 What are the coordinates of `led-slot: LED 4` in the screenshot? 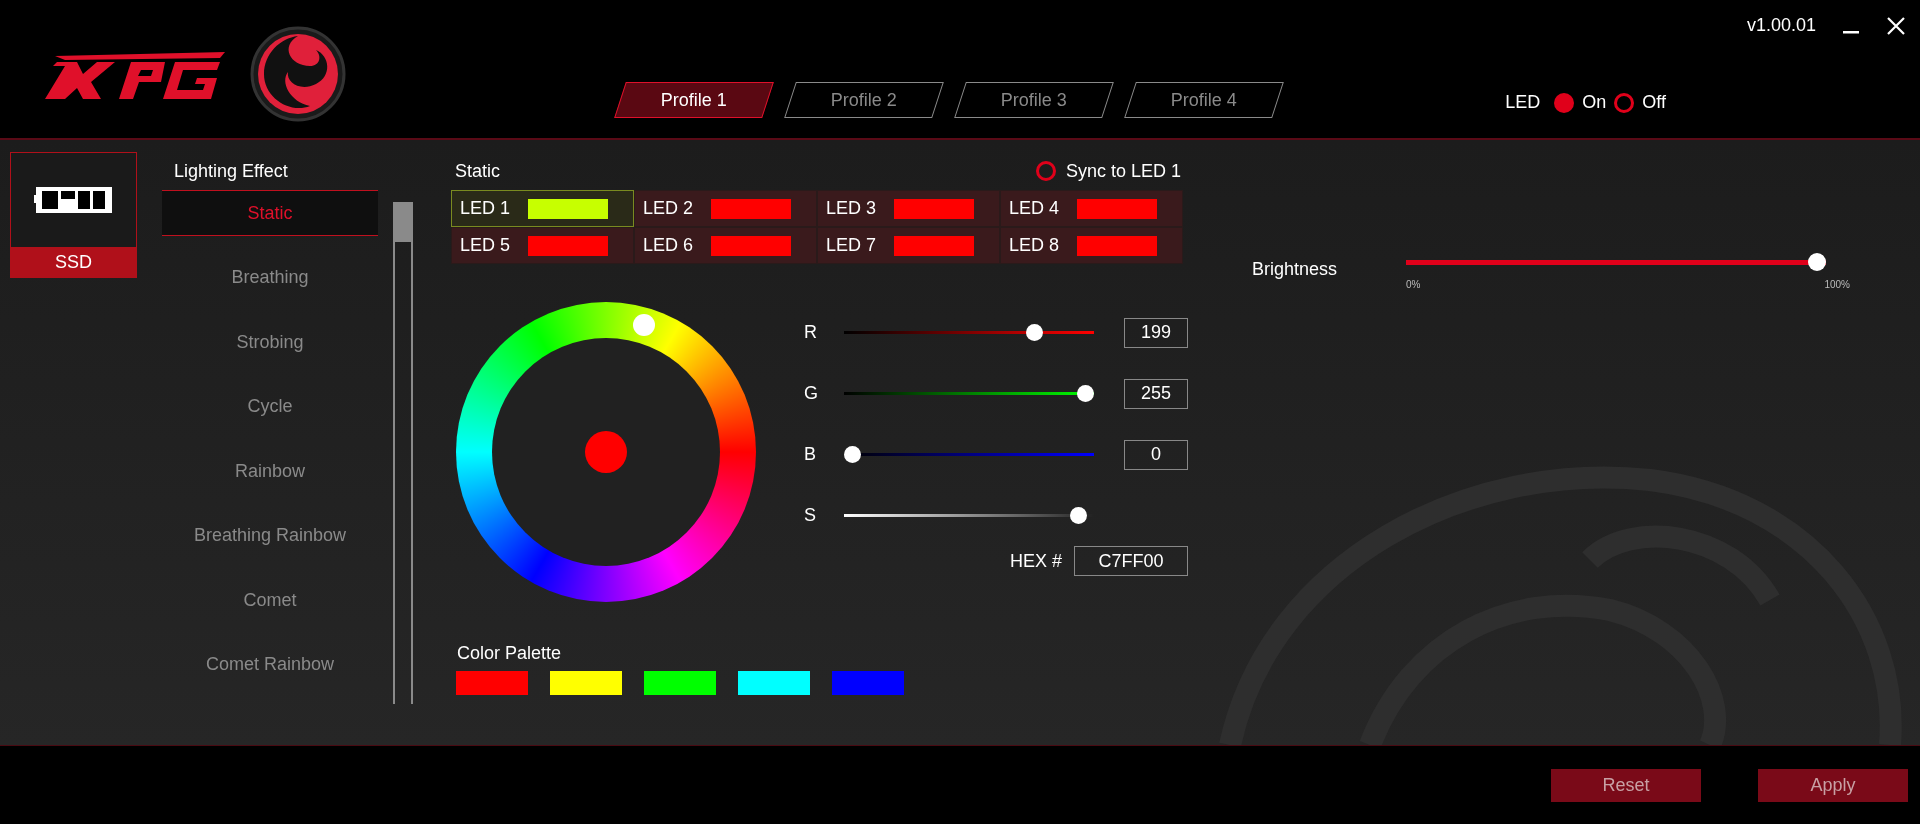 It's located at (1091, 208).